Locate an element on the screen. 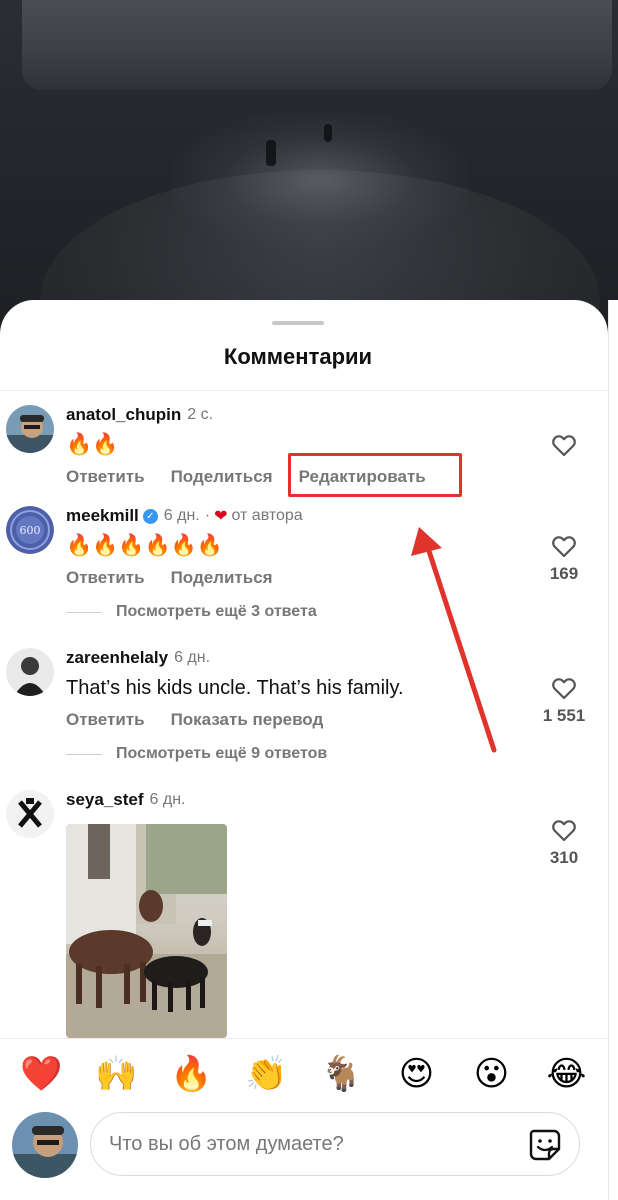 Image resolution: width=618 pixels, height=1200 pixels. comment-header: zareenhelaly 6 дн. is located at coordinates (138, 658).